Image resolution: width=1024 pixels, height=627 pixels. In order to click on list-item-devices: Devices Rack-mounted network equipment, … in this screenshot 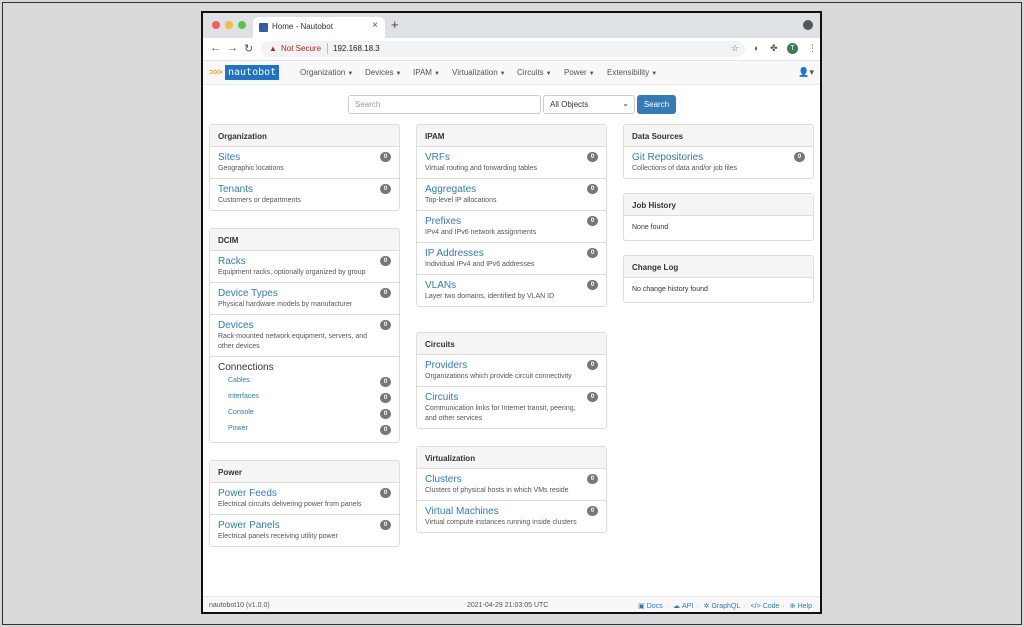, I will do `click(304, 336)`.